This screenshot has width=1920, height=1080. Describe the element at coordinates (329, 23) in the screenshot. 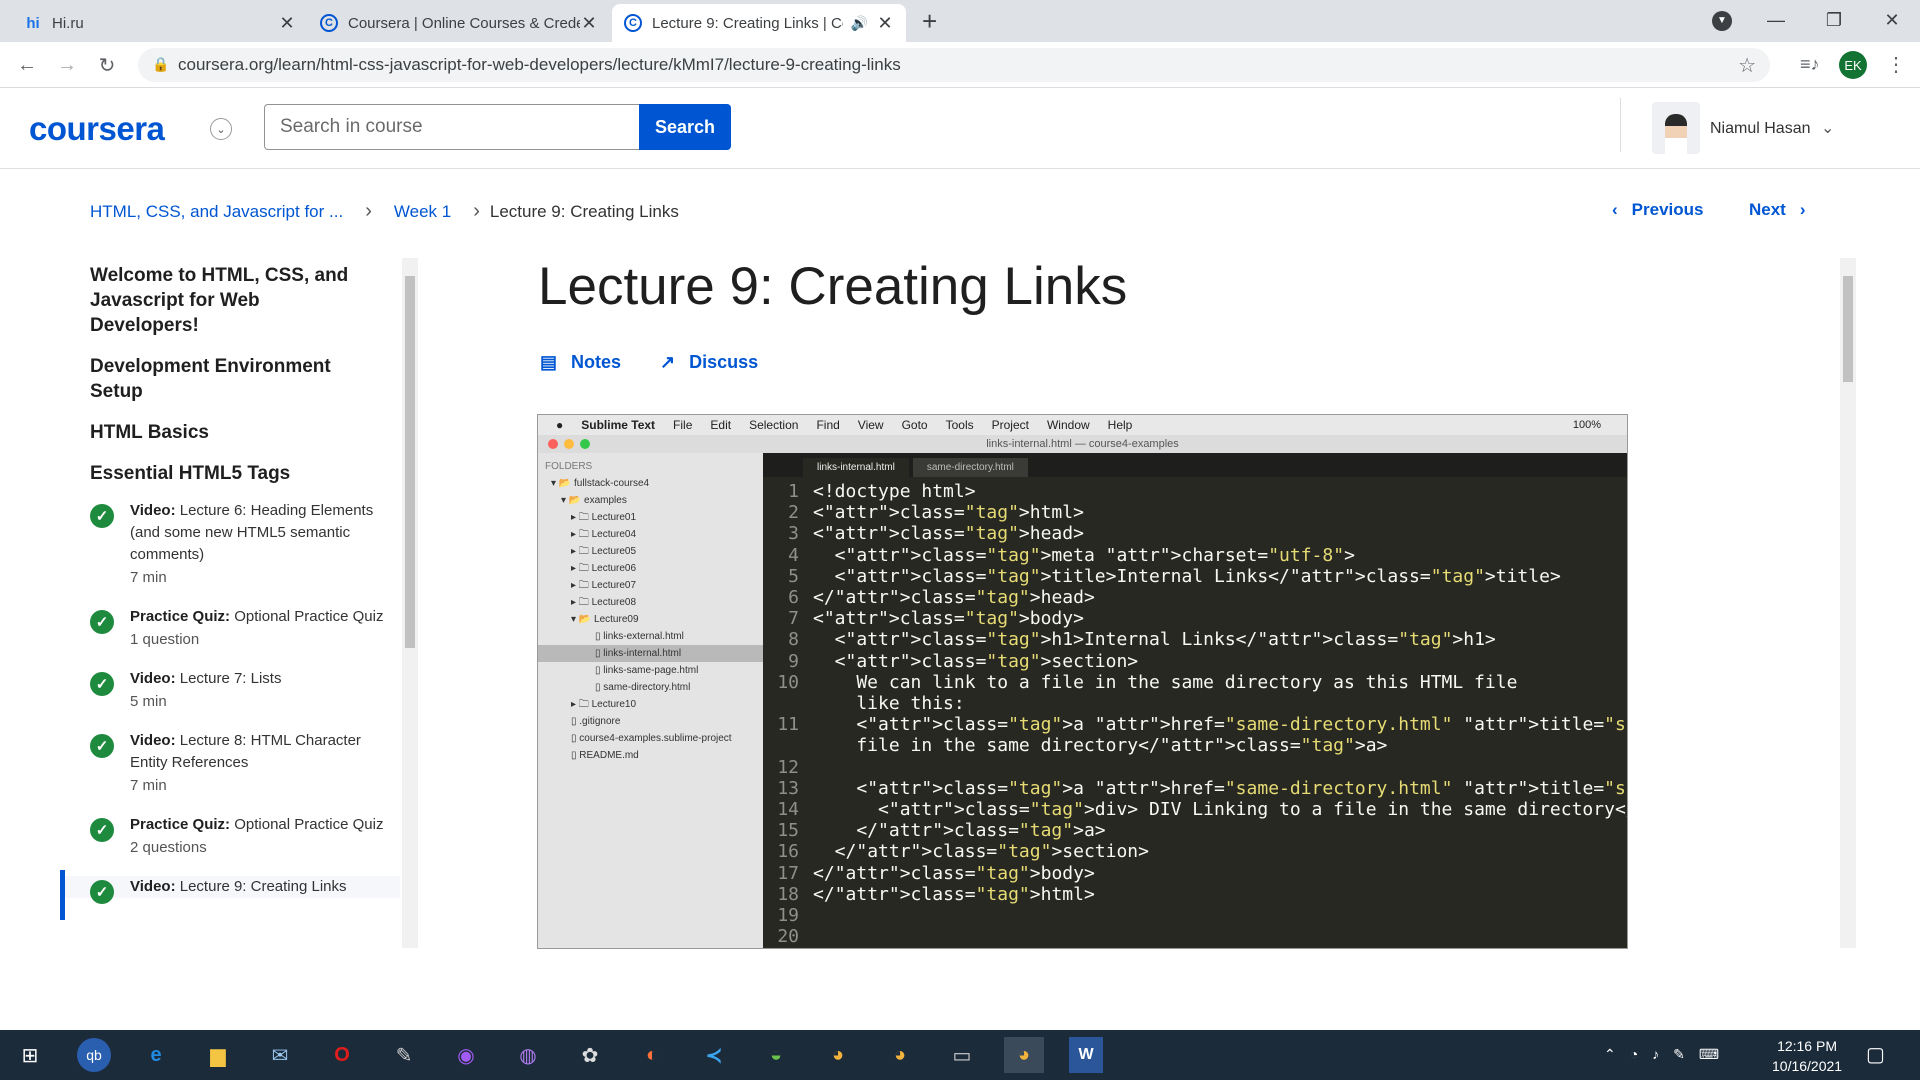

I see `coursera-favicon: C` at that location.